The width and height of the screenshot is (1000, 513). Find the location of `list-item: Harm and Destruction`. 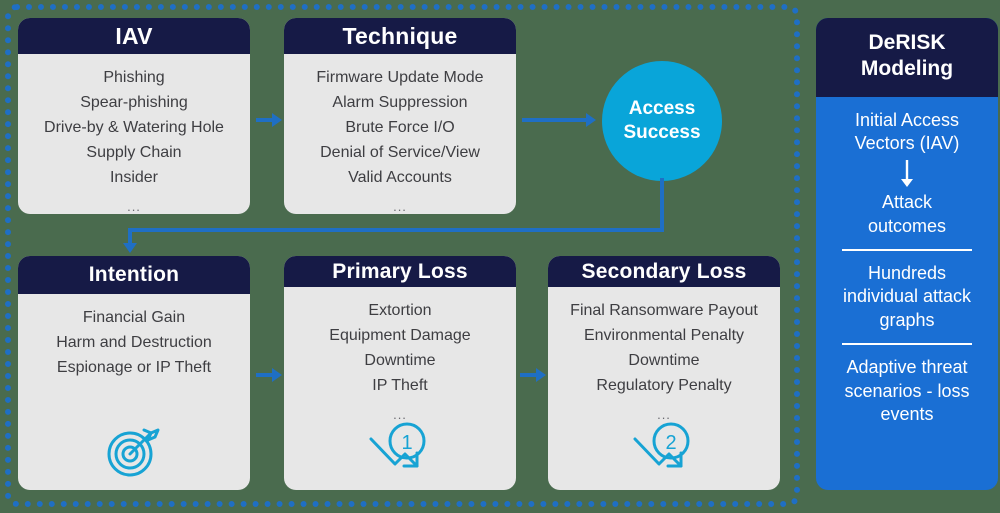

list-item: Harm and Destruction is located at coordinates (134, 342).